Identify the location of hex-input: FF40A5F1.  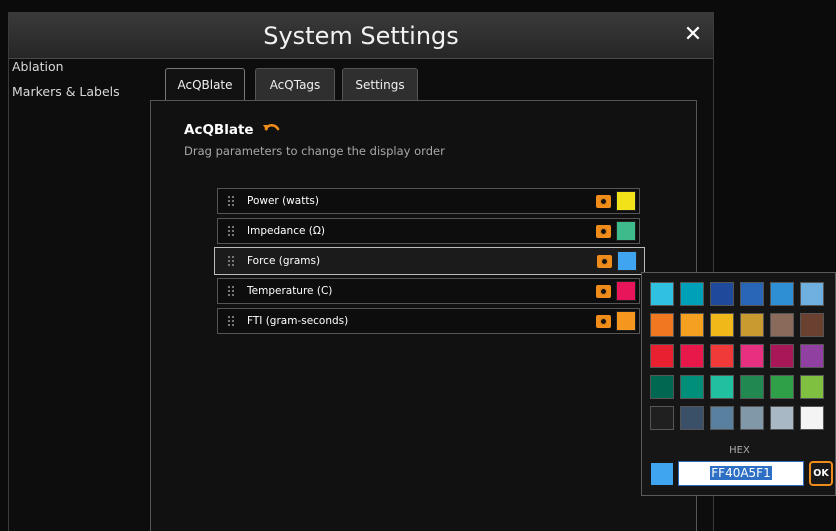
(741, 473).